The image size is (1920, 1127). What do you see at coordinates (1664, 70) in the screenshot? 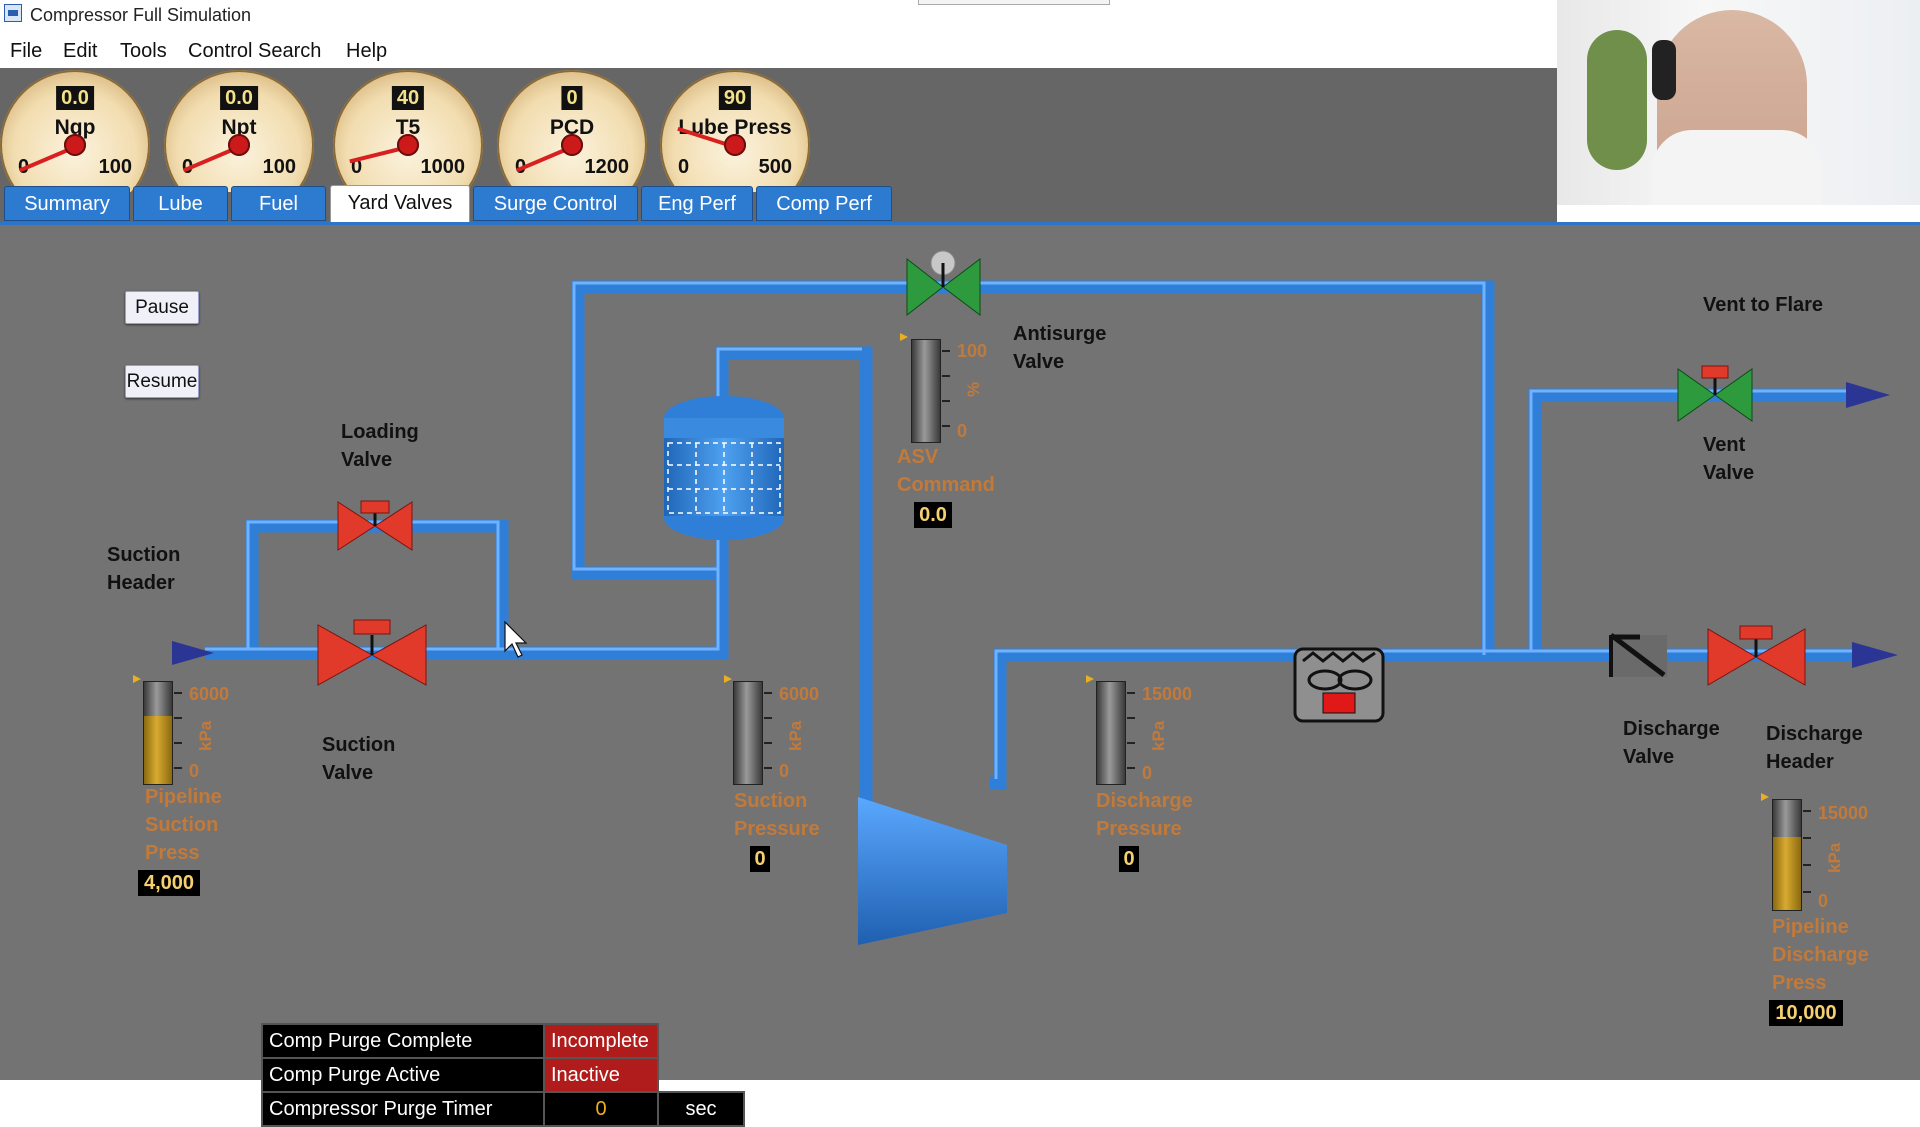
I see `headphone-image` at bounding box center [1664, 70].